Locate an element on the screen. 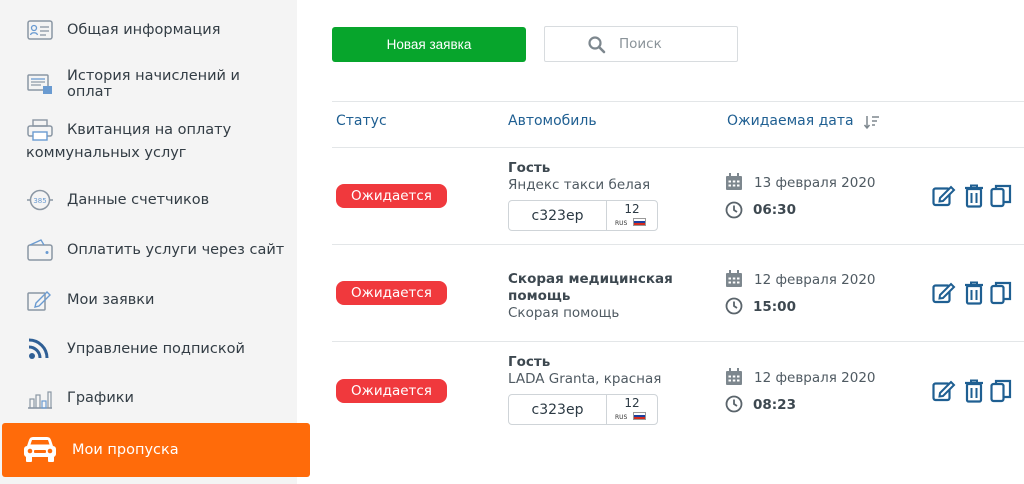  car-icon is located at coordinates (40, 450).